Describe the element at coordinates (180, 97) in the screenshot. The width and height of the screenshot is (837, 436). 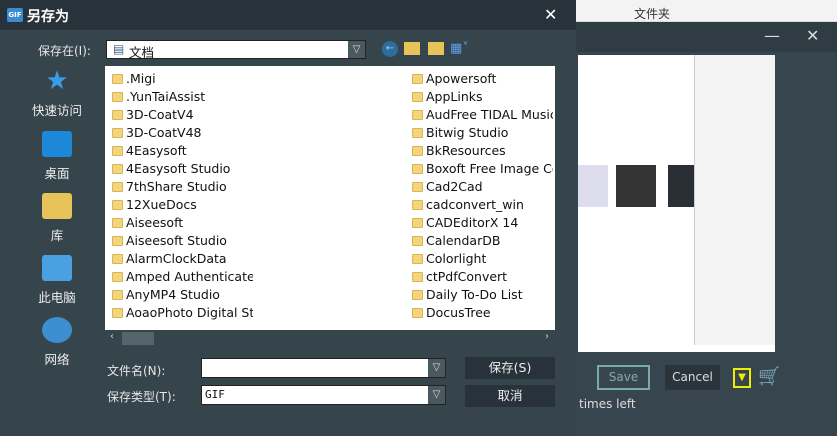
I see `folder-item: .YunTaiAssist` at that location.